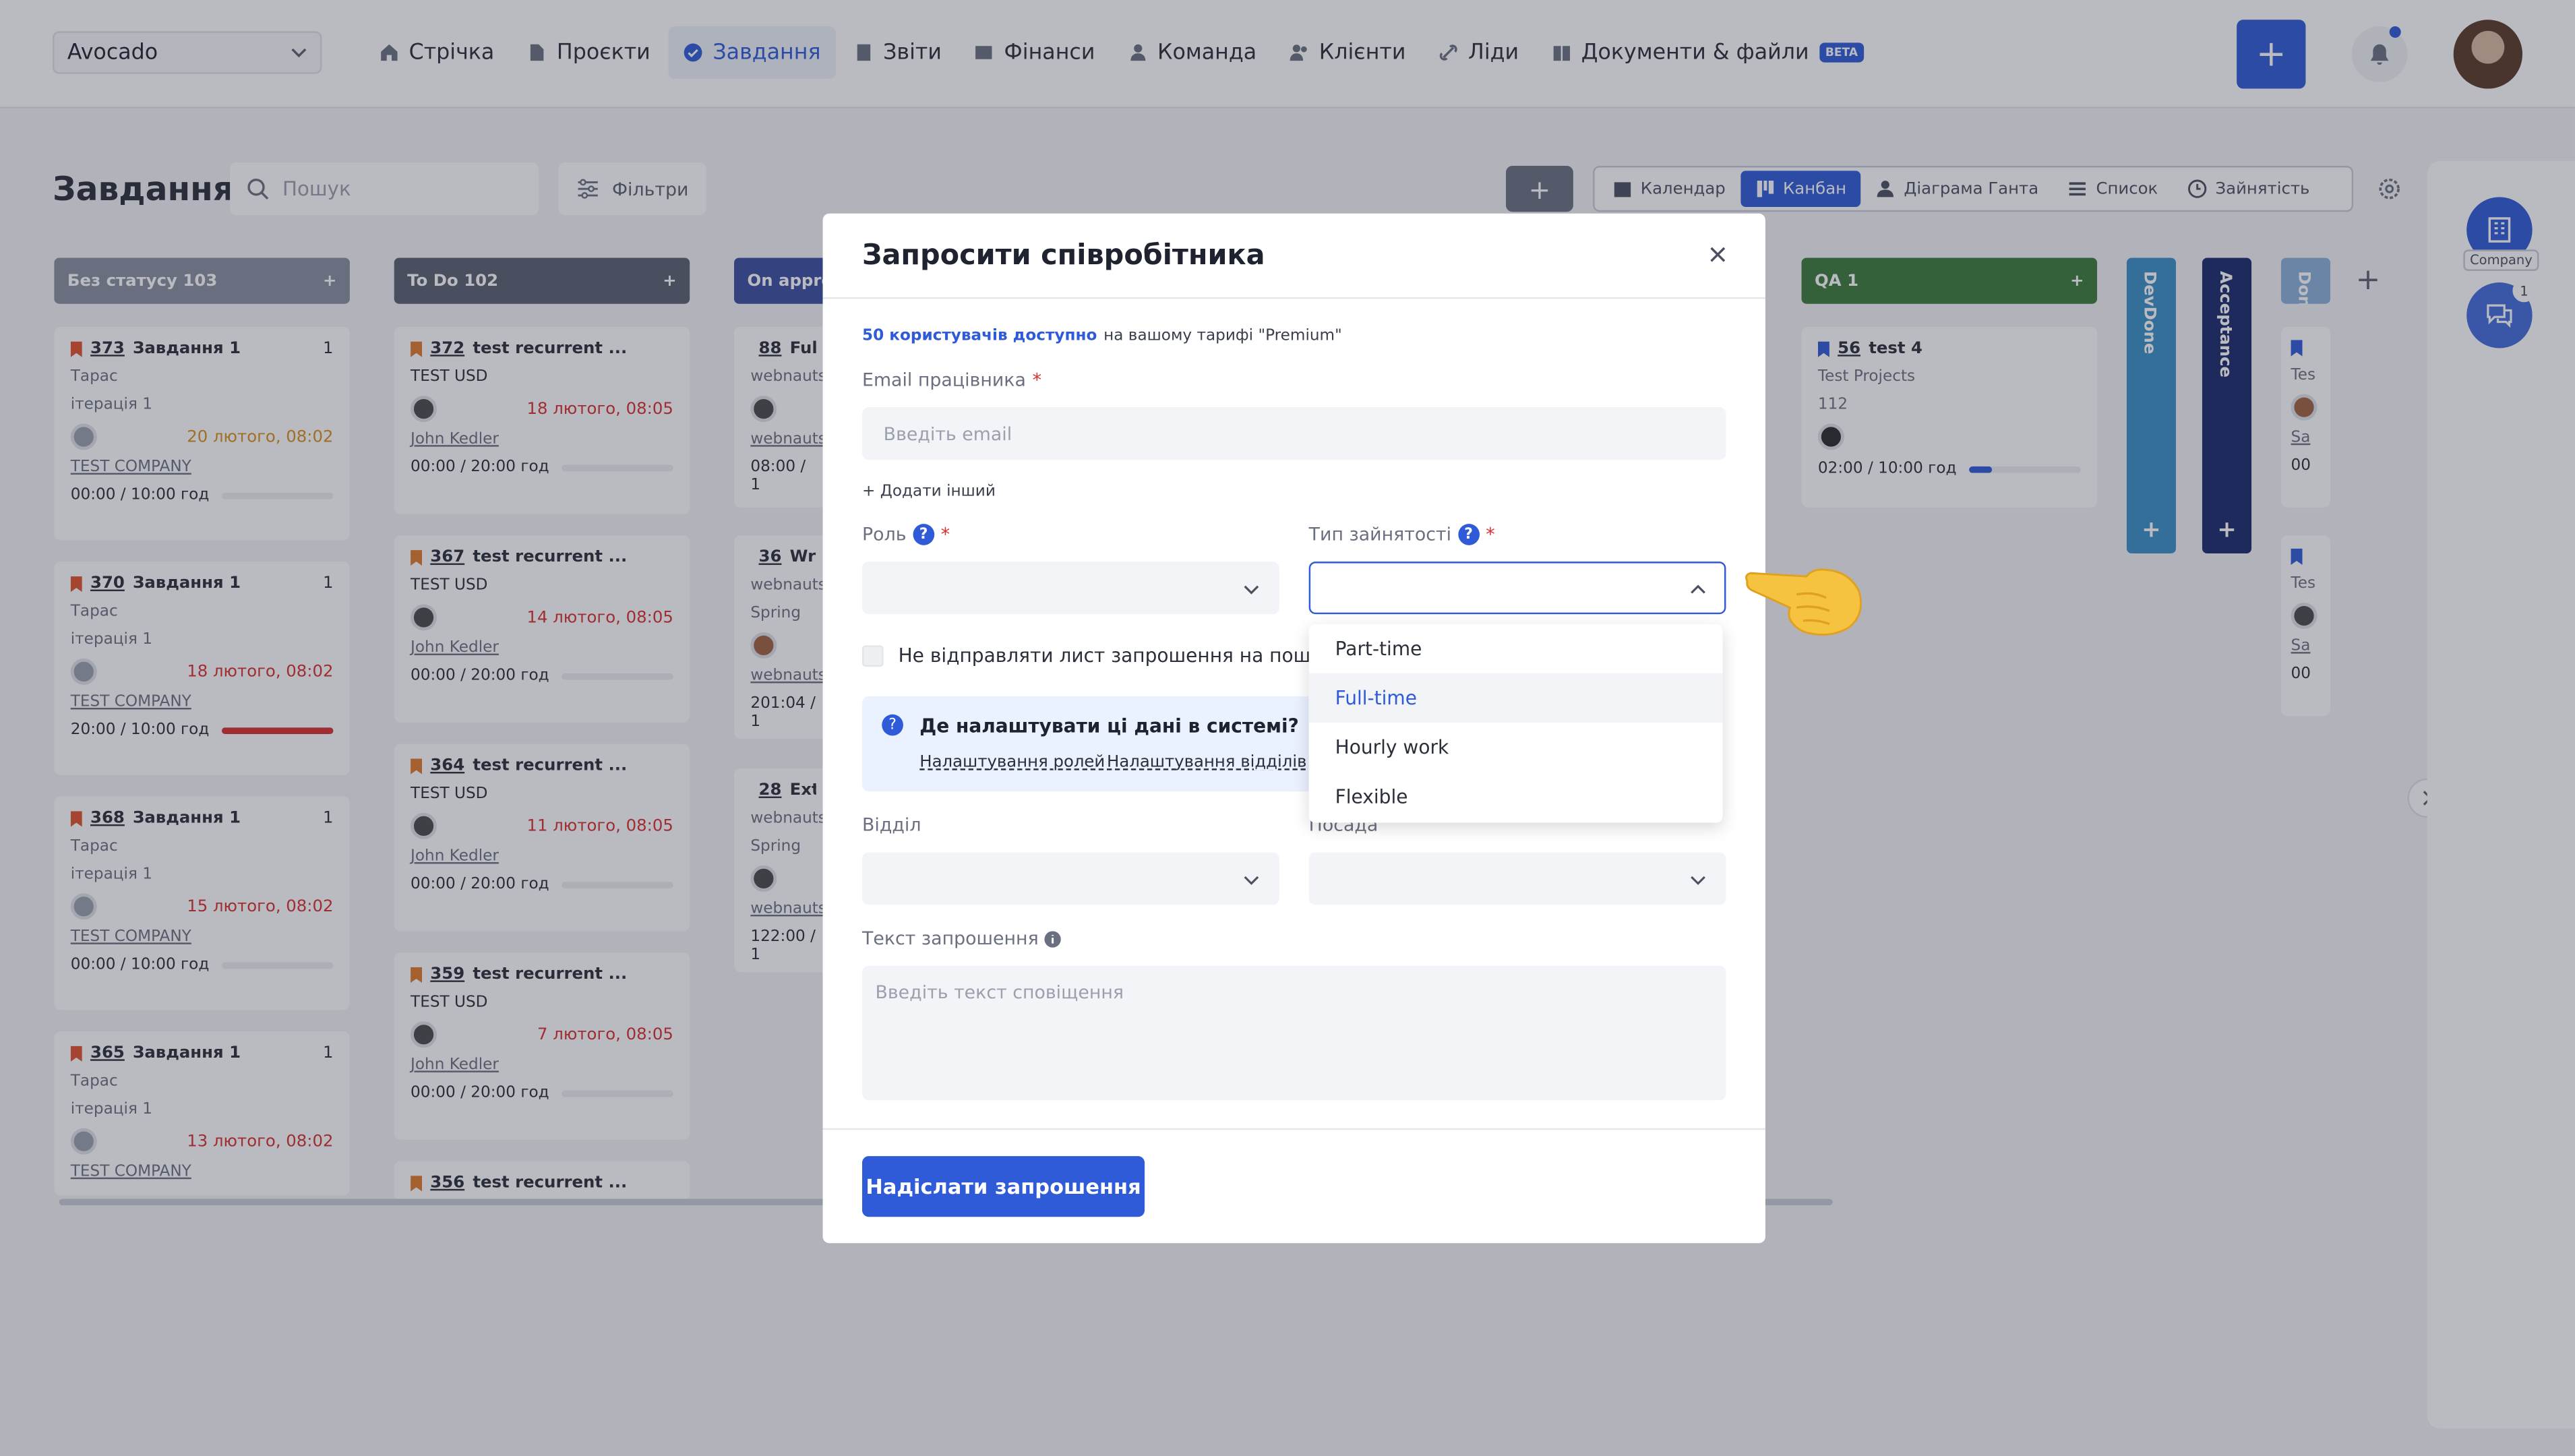 This screenshot has height=1456, width=2575. Describe the element at coordinates (1517, 878) in the screenshot. I see `position-select` at that location.